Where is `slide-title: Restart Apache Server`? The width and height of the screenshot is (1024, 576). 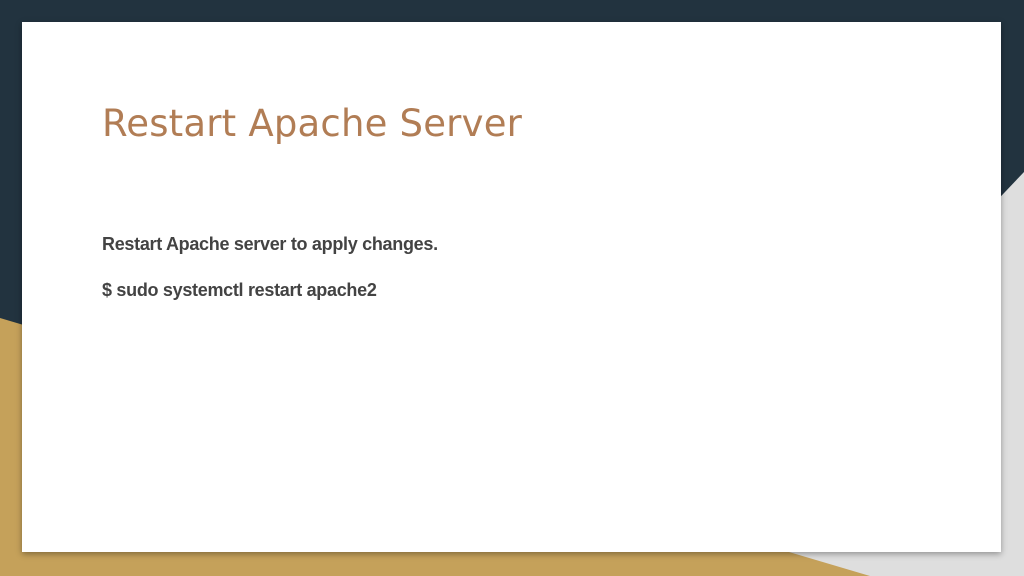 slide-title: Restart Apache Server is located at coordinates (312, 123).